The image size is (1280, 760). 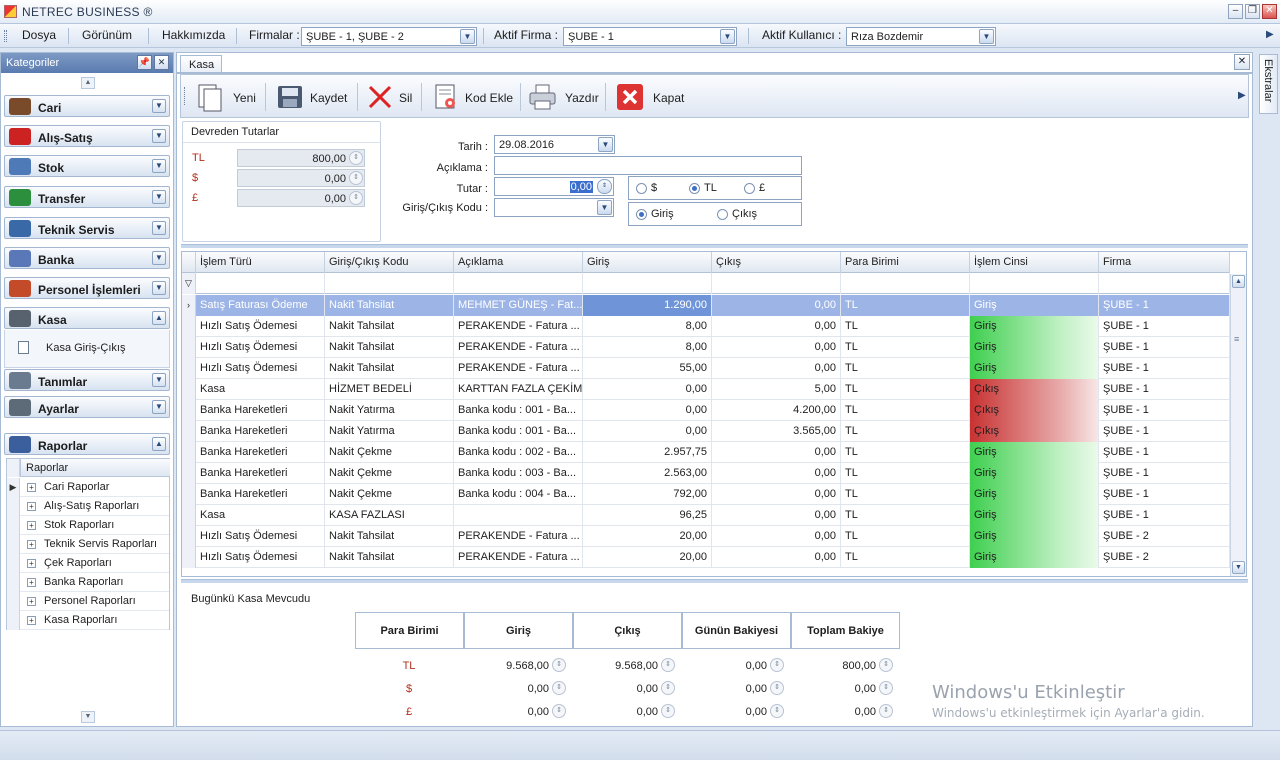 I want to click on yeni-button: Yeni, so click(x=228, y=97).